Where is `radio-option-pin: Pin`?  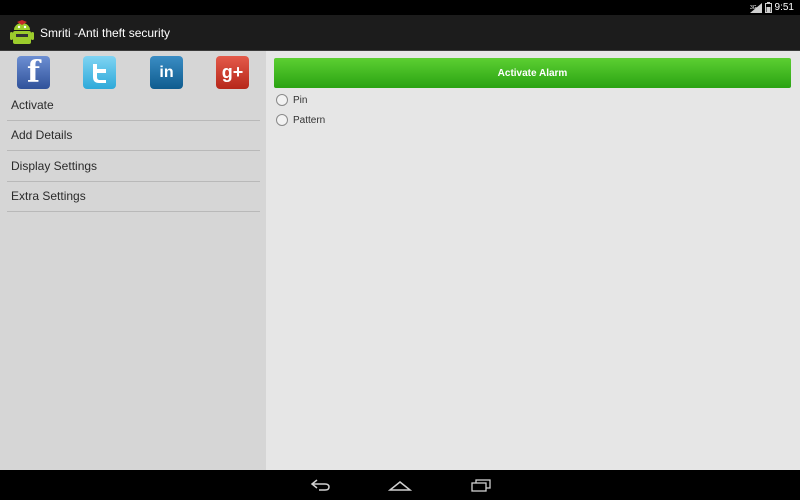
radio-option-pin: Pin is located at coordinates (291, 100).